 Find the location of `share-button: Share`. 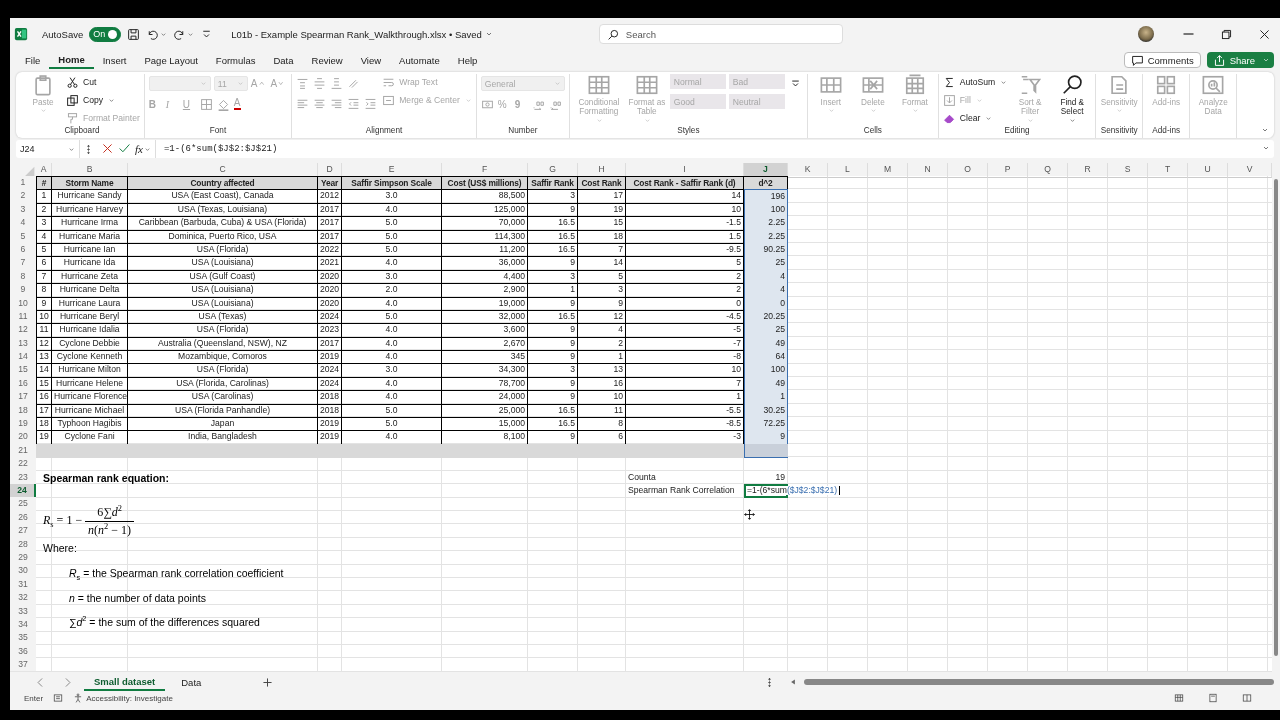

share-button: Share is located at coordinates (1240, 60).